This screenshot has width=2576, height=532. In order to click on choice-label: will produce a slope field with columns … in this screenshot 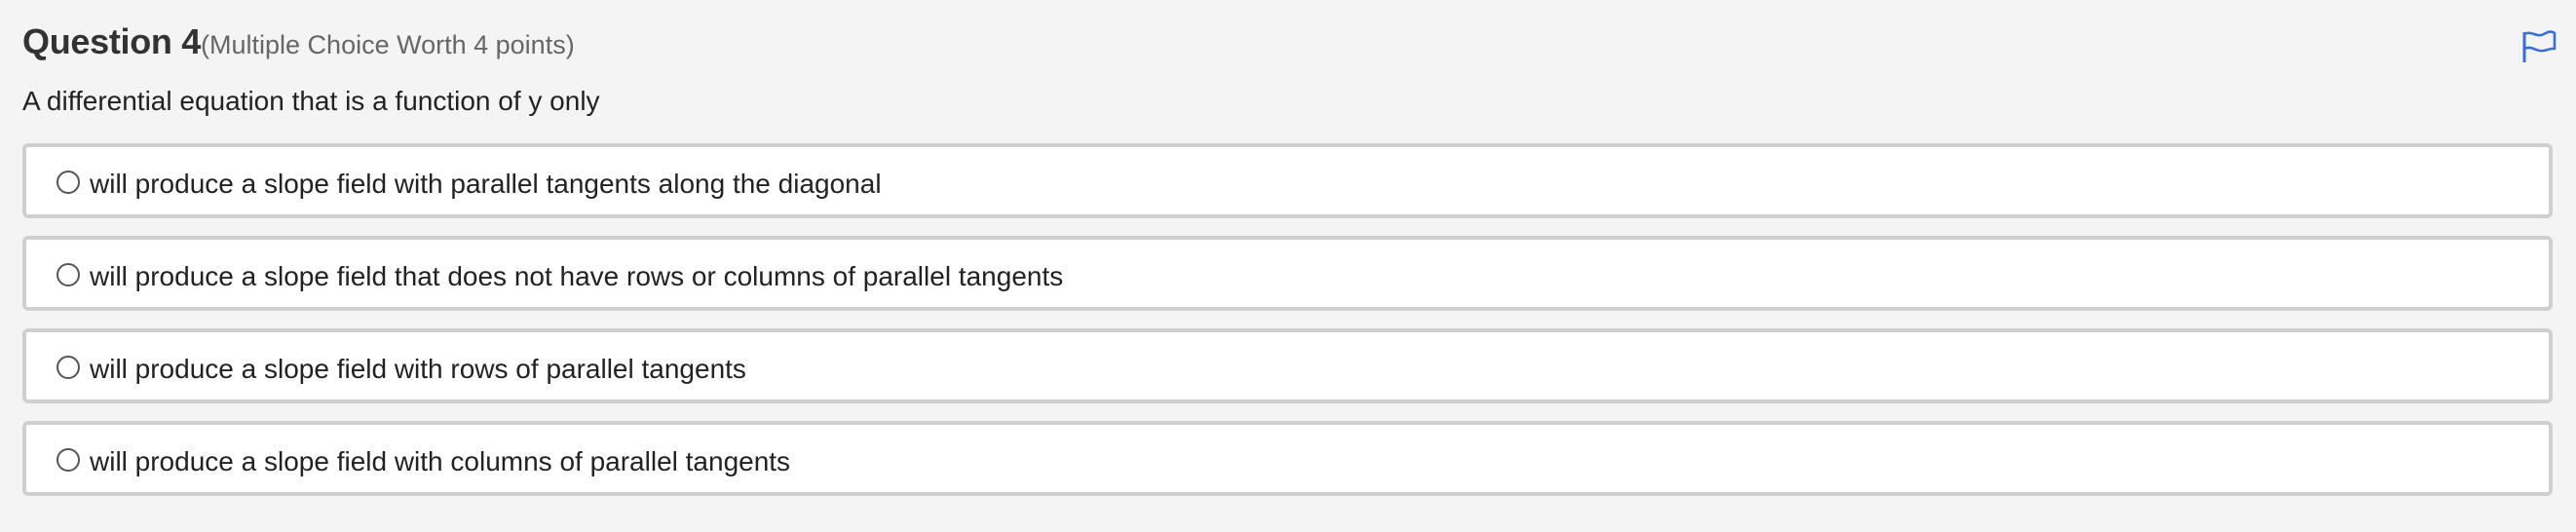, I will do `click(440, 461)`.